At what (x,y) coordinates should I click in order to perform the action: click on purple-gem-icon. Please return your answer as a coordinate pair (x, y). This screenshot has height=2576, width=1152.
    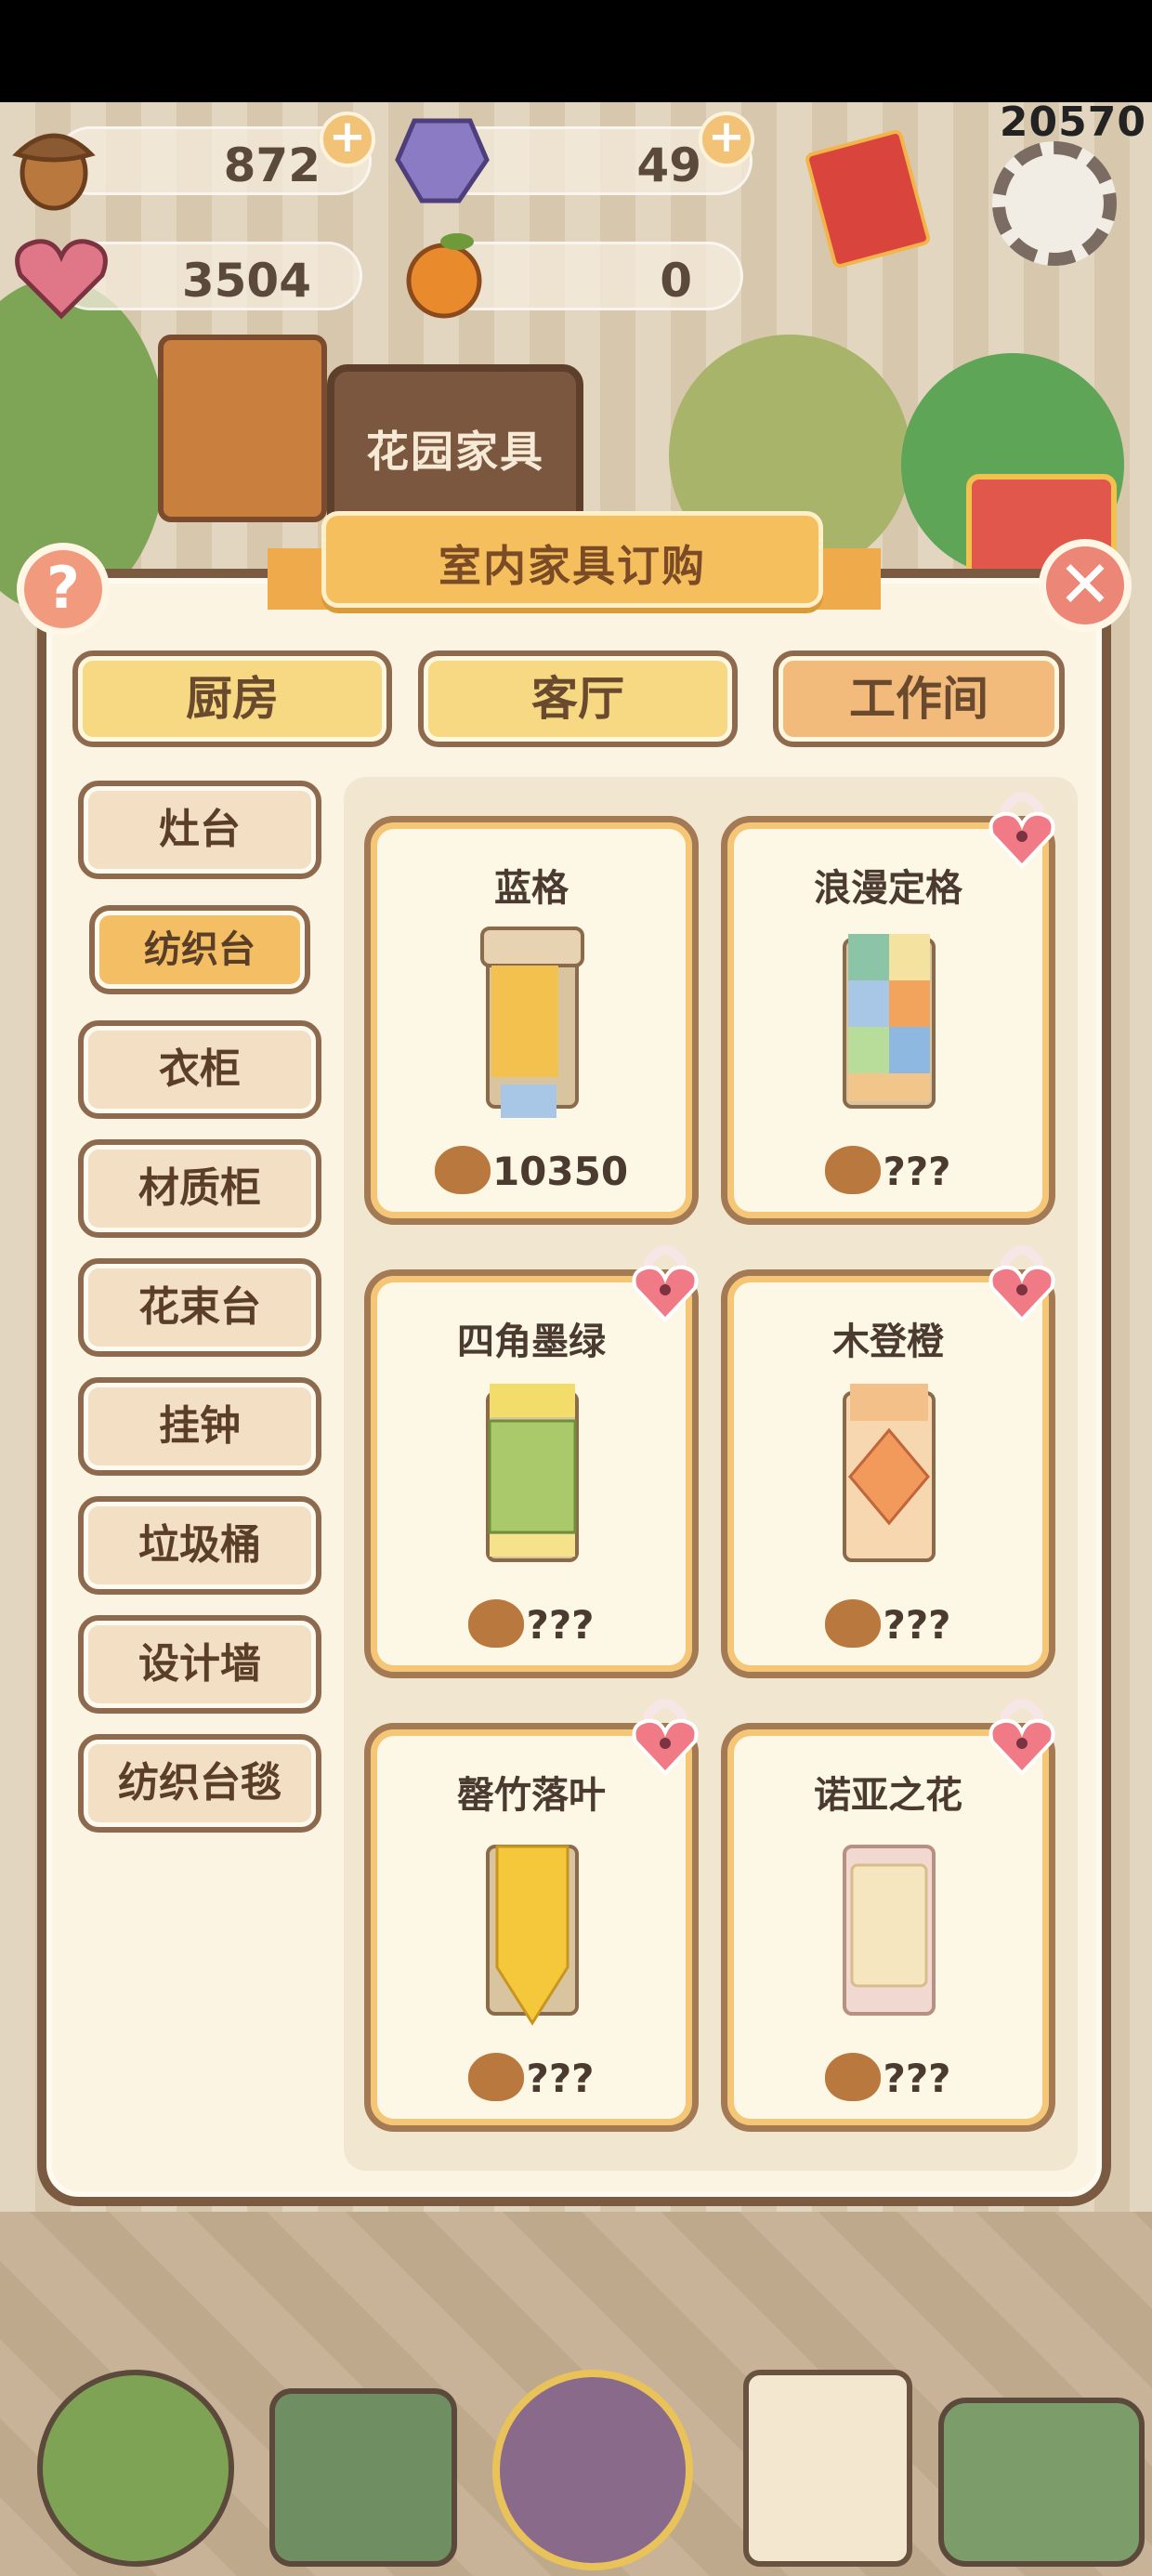
    Looking at the image, I should click on (442, 161).